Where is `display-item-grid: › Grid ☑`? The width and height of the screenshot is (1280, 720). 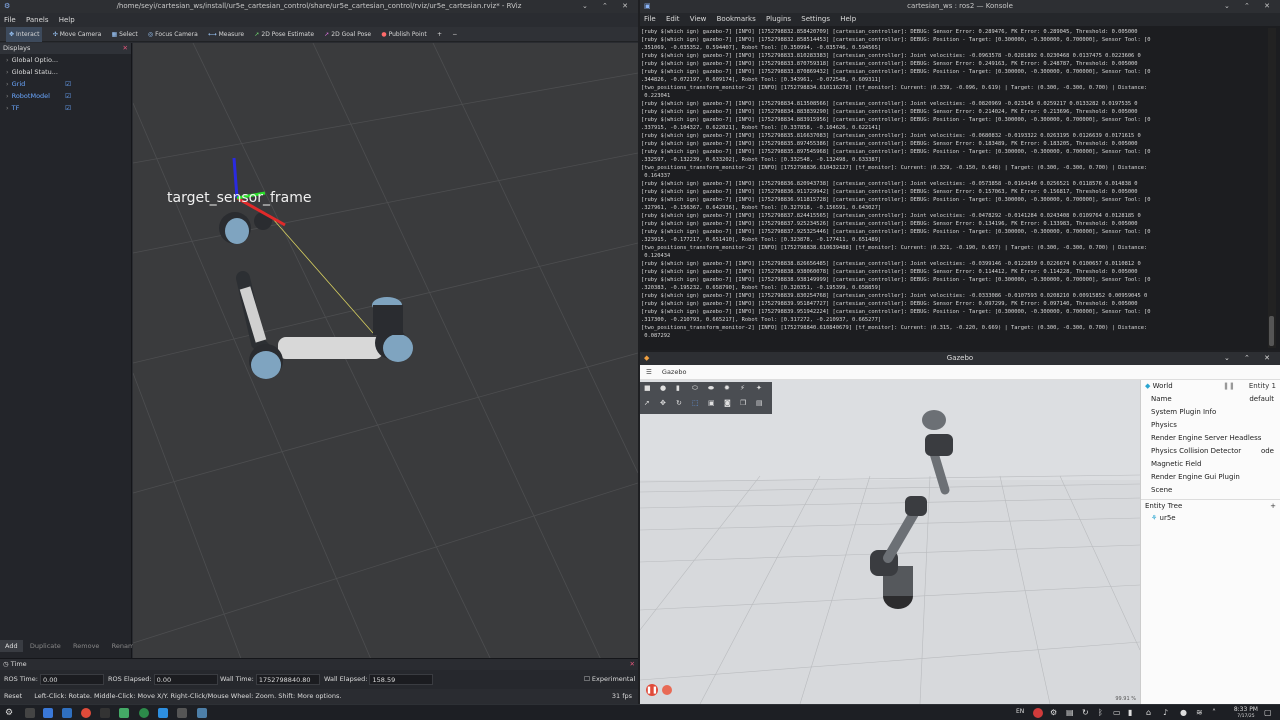 display-item-grid: › Grid ☑ is located at coordinates (65, 84).